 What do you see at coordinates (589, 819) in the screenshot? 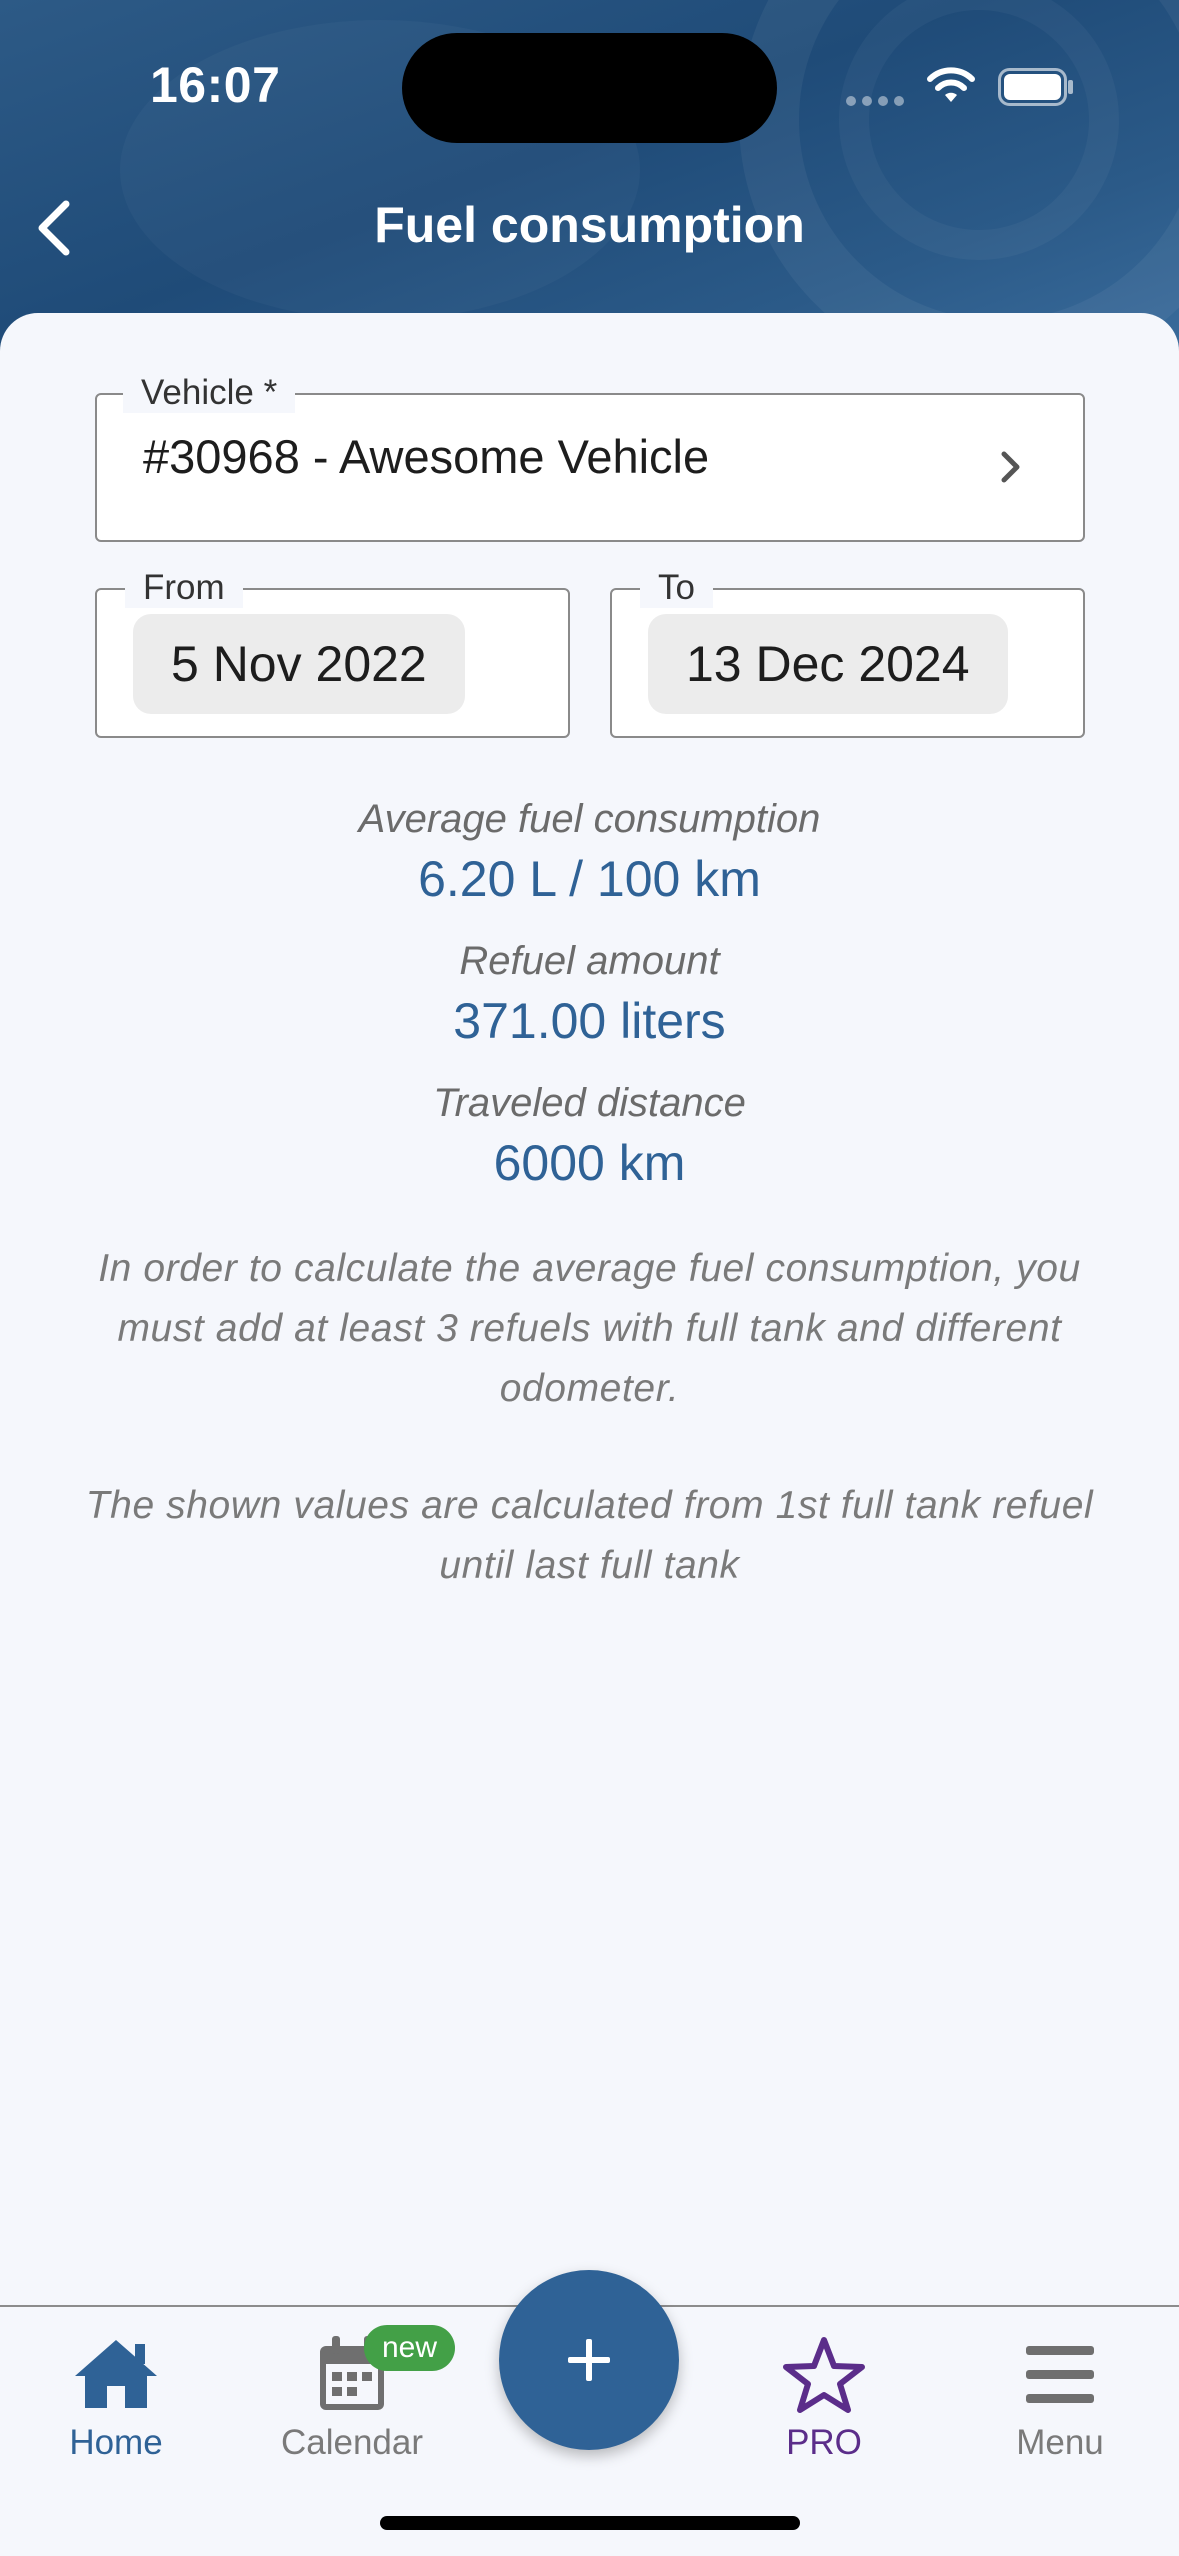
I see `stat-label: Average fuel consumption` at bounding box center [589, 819].